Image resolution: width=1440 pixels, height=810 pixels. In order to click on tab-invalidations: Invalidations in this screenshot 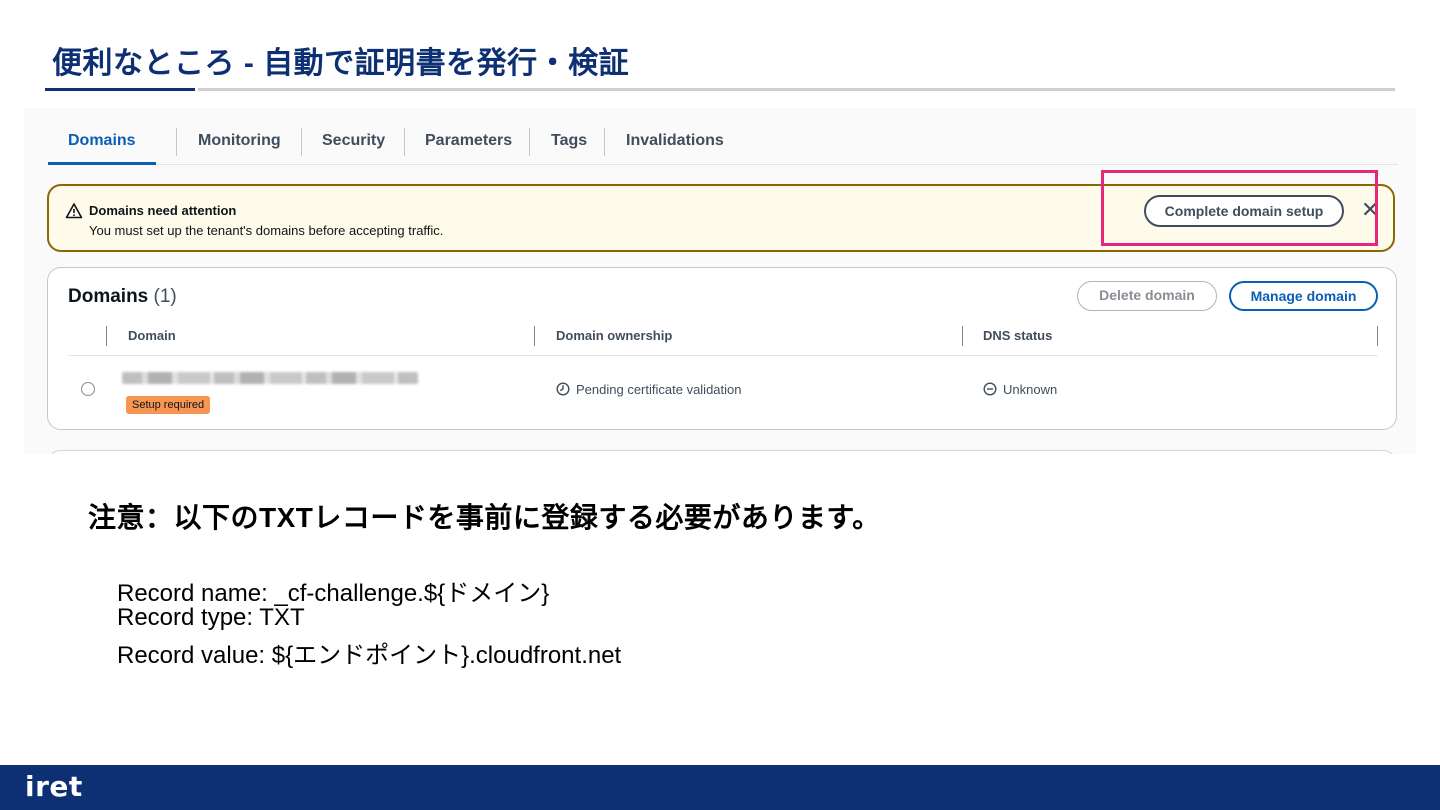, I will do `click(675, 136)`.